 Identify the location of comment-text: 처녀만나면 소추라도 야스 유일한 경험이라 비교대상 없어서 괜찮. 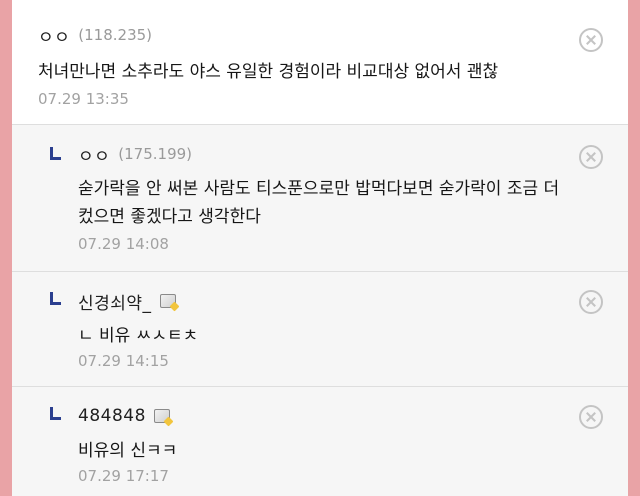
(268, 72).